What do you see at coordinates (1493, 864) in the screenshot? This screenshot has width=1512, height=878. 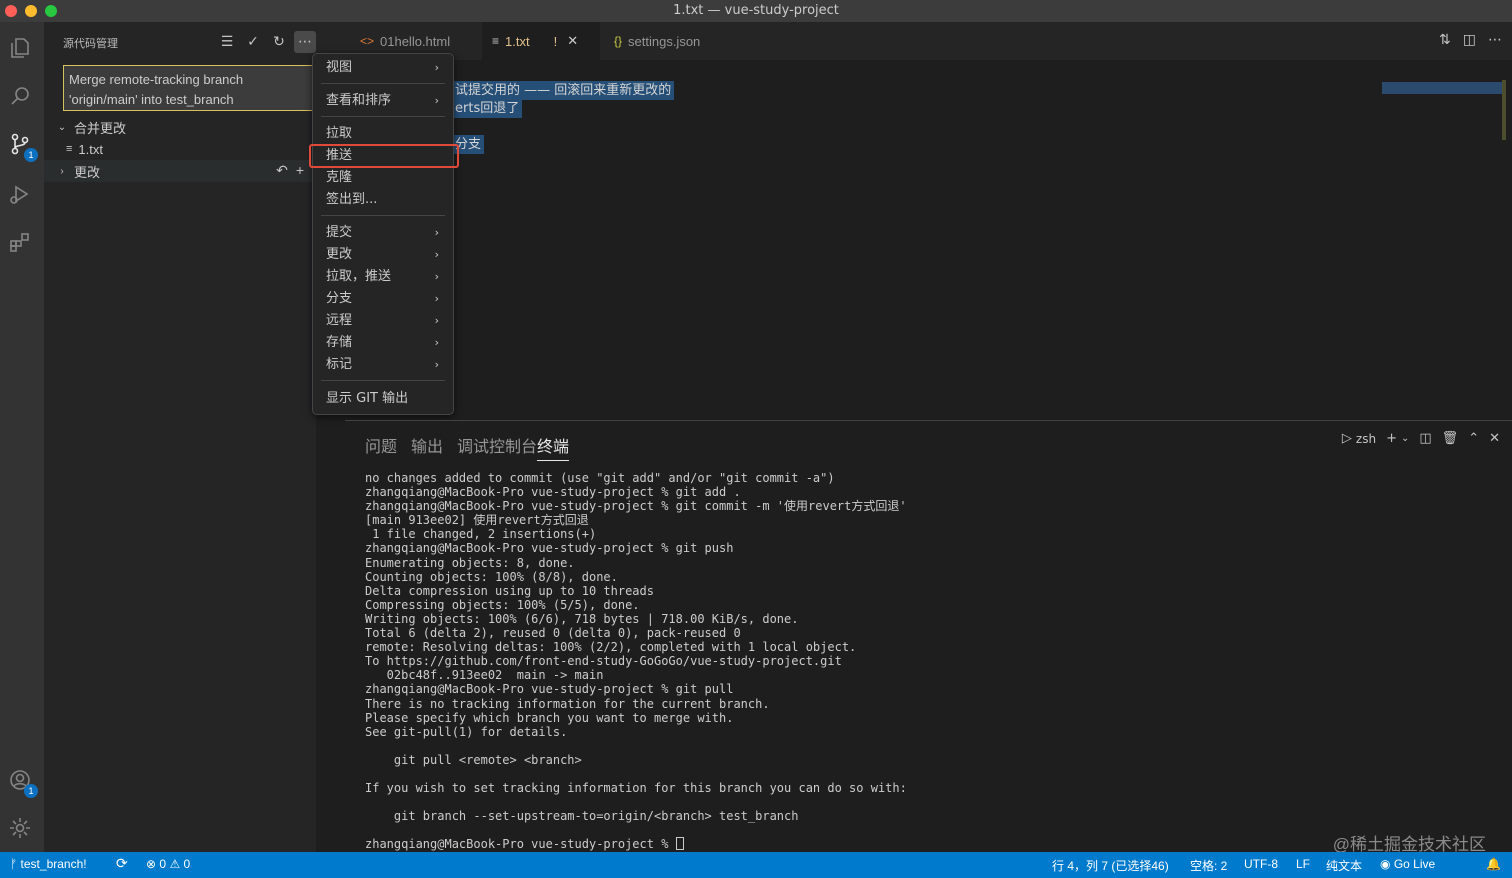 I see `notifications-bell-icon: 🔔` at bounding box center [1493, 864].